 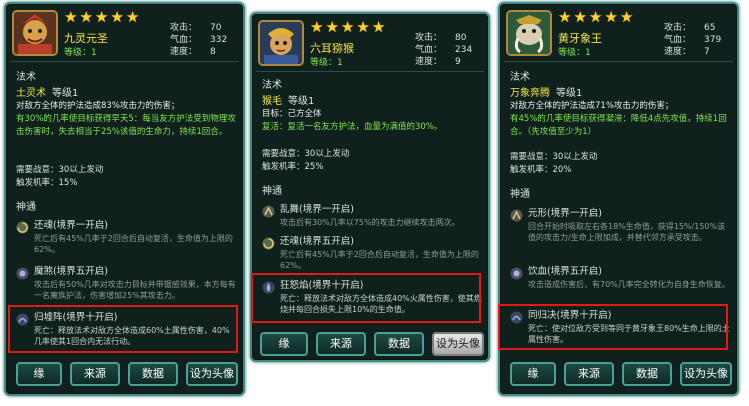 What do you see at coordinates (516, 273) in the screenshot?
I see `blood-icon` at bounding box center [516, 273].